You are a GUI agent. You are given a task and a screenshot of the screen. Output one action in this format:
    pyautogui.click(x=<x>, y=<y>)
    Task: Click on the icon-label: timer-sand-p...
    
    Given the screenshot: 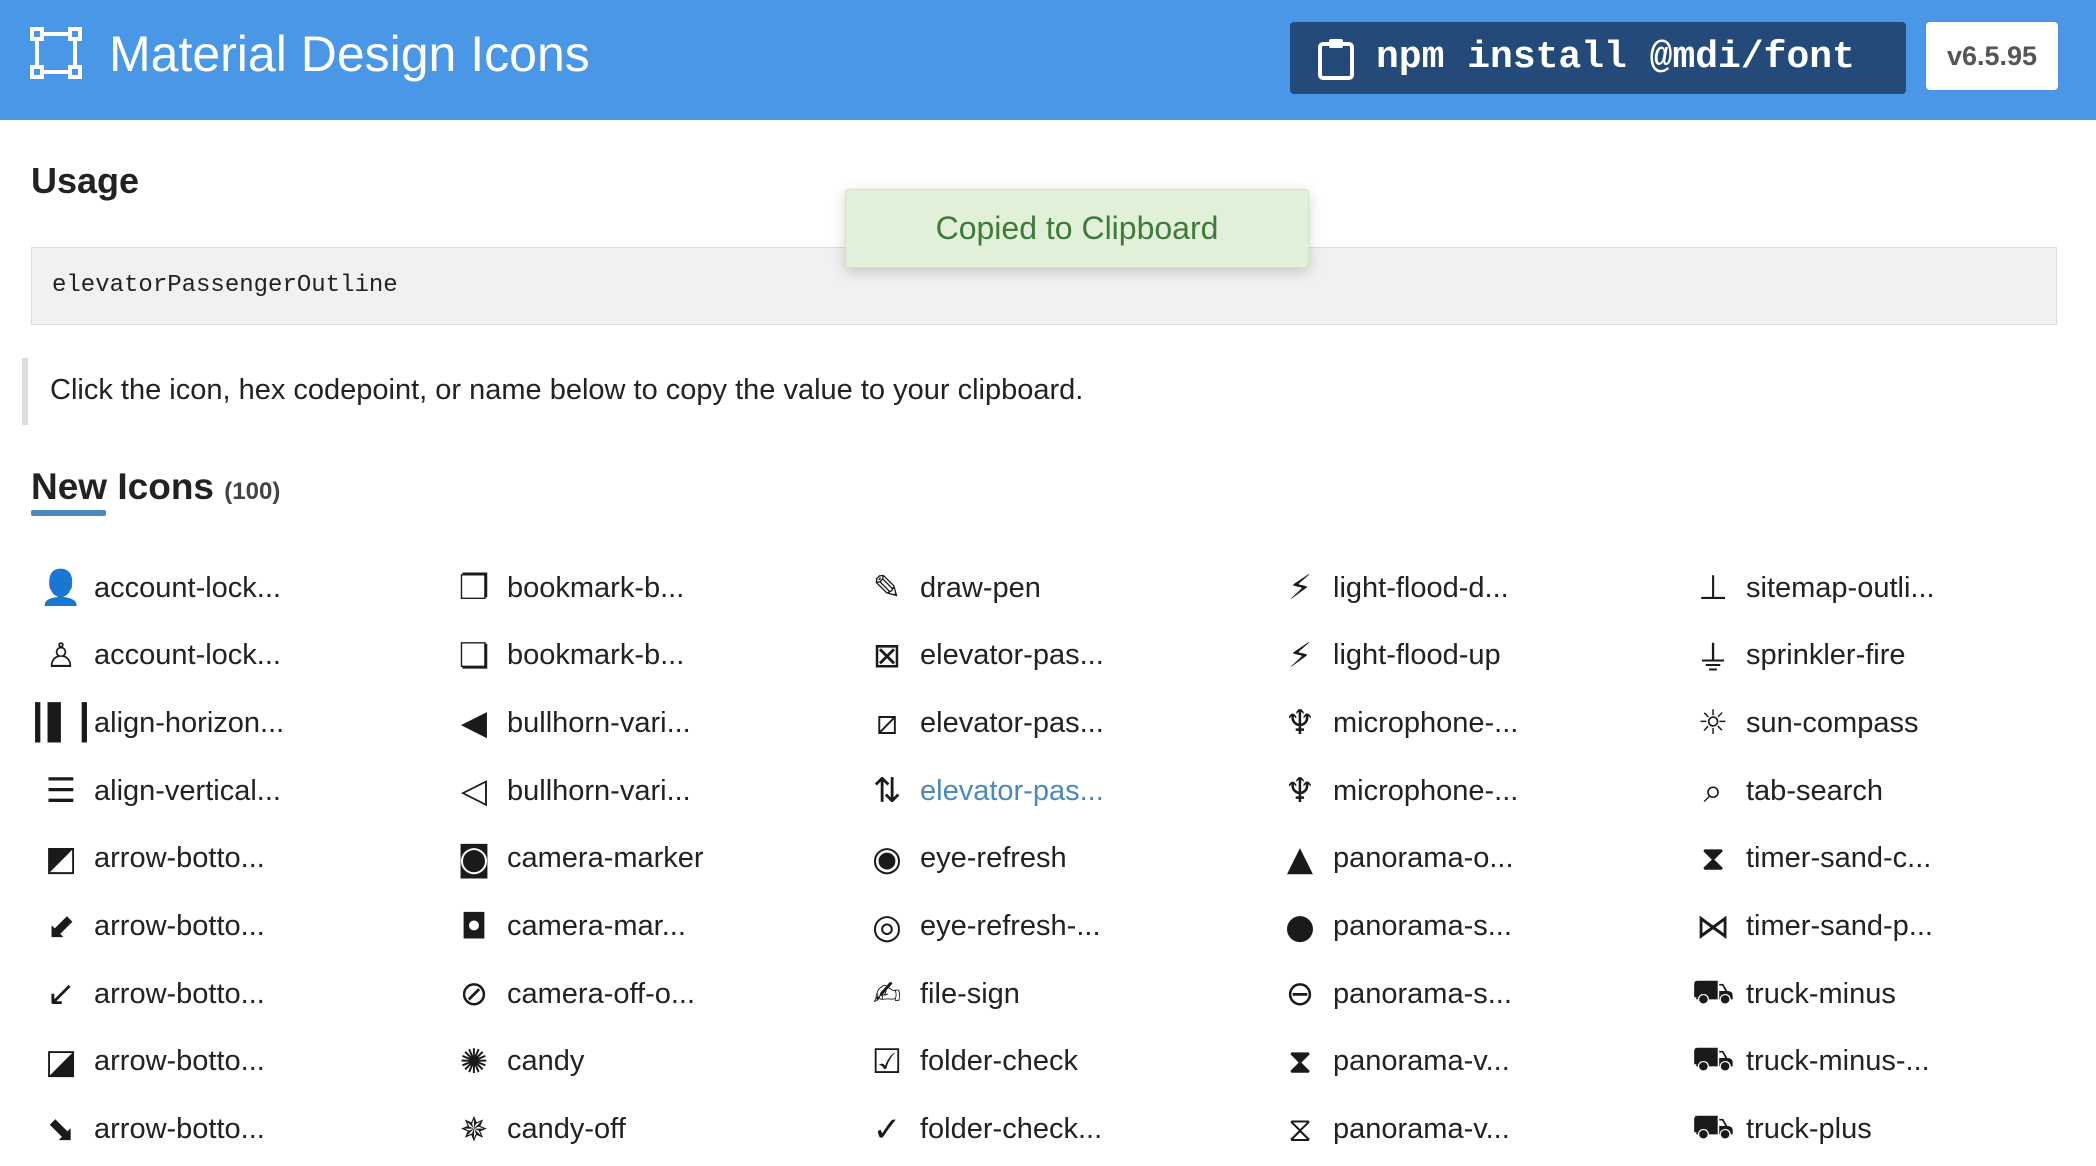 What is the action you would take?
    pyautogui.click(x=1839, y=926)
    